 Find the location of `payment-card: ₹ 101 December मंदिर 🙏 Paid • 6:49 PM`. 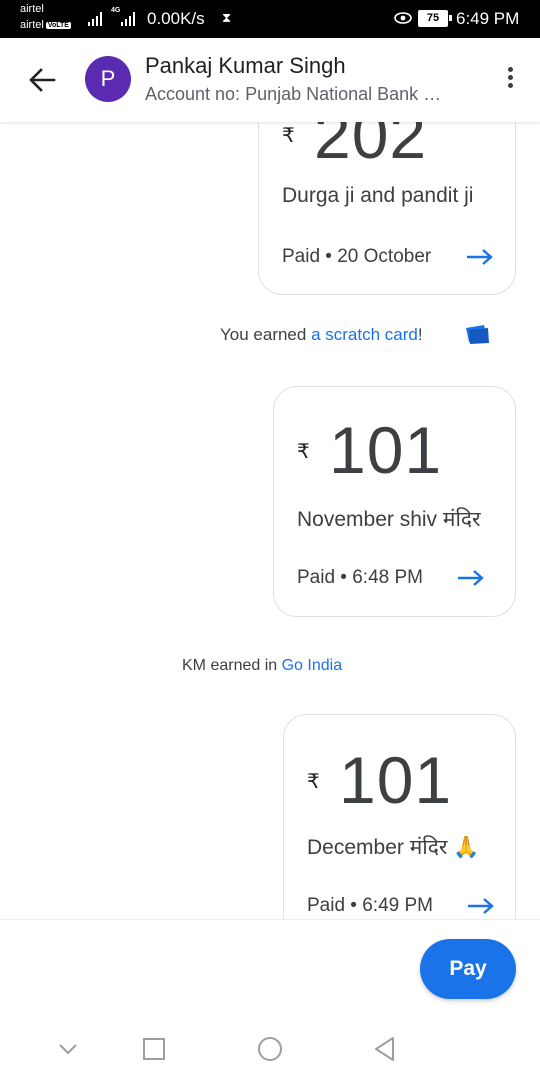

payment-card: ₹ 101 December मंदिर 🙏 Paid • 6:49 PM is located at coordinates (399, 816).